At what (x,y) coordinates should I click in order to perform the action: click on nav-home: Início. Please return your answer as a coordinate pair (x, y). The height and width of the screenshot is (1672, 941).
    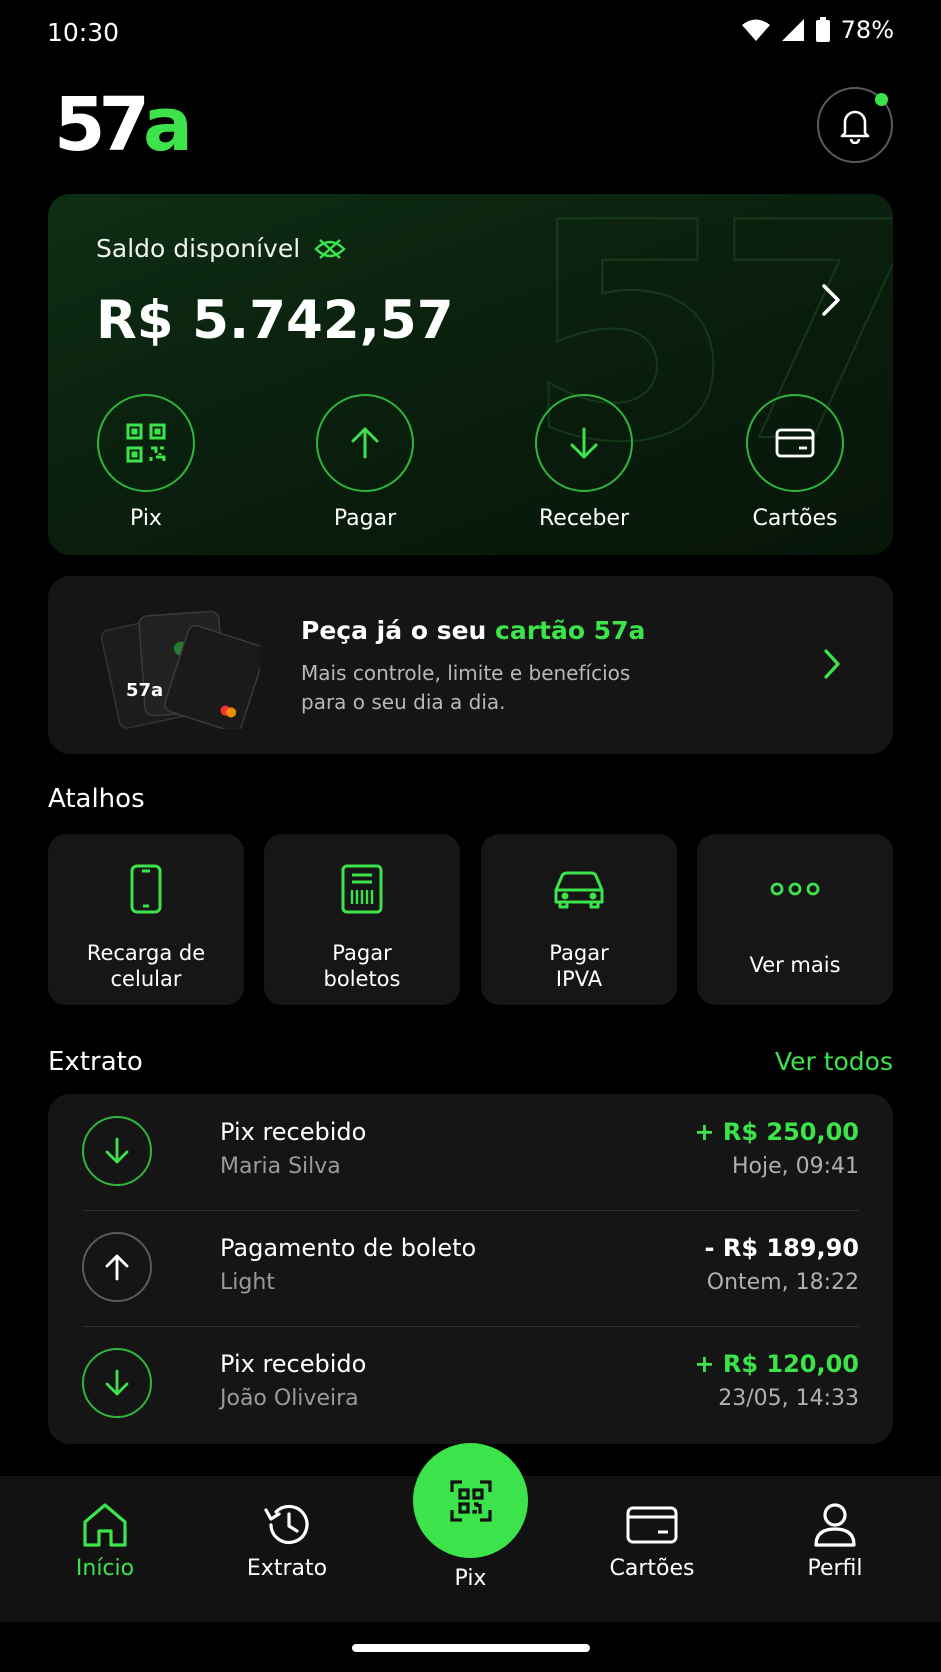
    Looking at the image, I should click on (105, 1541).